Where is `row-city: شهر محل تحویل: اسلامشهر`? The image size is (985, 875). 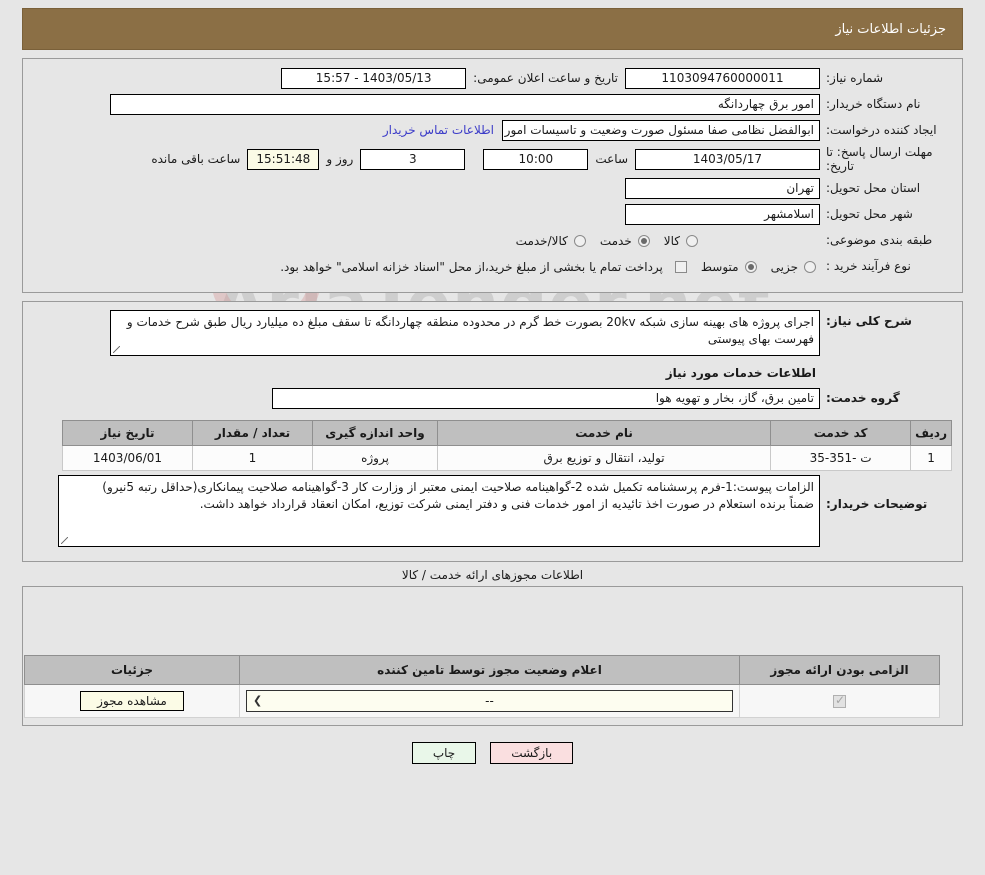
row-city: شهر محل تحویل: اسلامشهر is located at coordinates (492, 215).